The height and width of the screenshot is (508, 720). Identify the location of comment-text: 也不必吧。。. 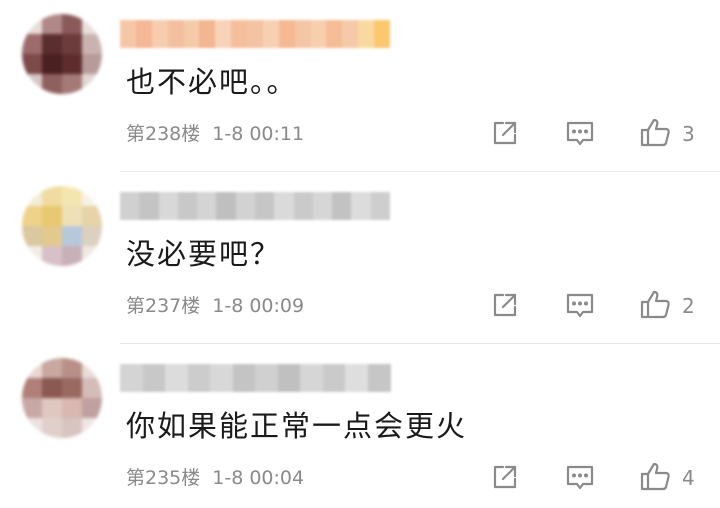
(212, 82).